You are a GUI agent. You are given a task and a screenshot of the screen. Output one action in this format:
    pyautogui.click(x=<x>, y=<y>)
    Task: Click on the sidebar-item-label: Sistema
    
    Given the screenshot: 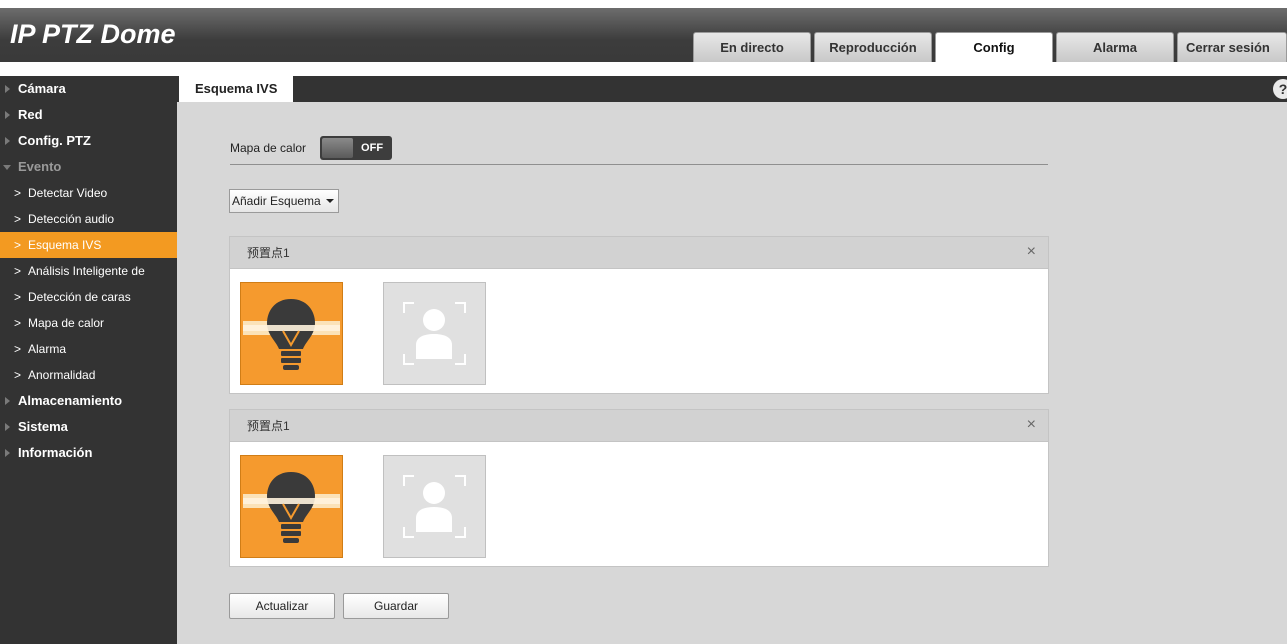 What is the action you would take?
    pyautogui.click(x=43, y=426)
    